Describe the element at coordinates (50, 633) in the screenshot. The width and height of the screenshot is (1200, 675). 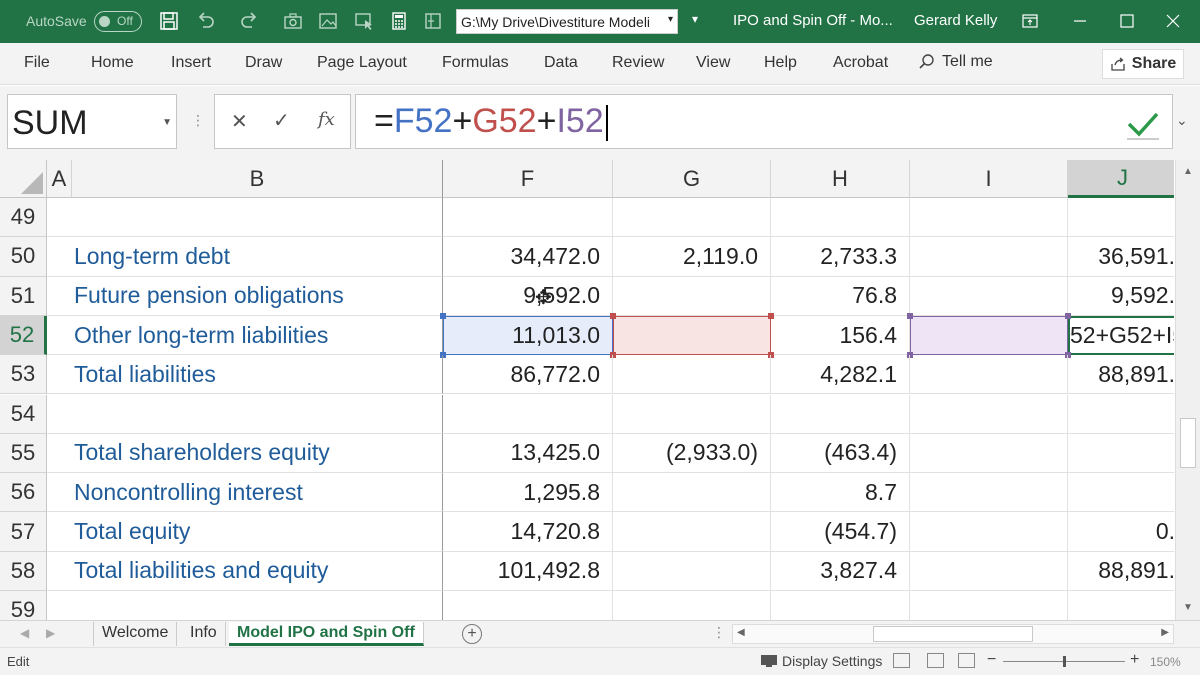
I see `next-sheet-icon: ▶` at that location.